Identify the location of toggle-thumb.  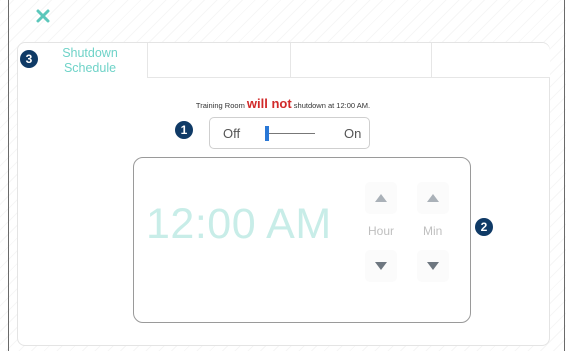
(267, 133).